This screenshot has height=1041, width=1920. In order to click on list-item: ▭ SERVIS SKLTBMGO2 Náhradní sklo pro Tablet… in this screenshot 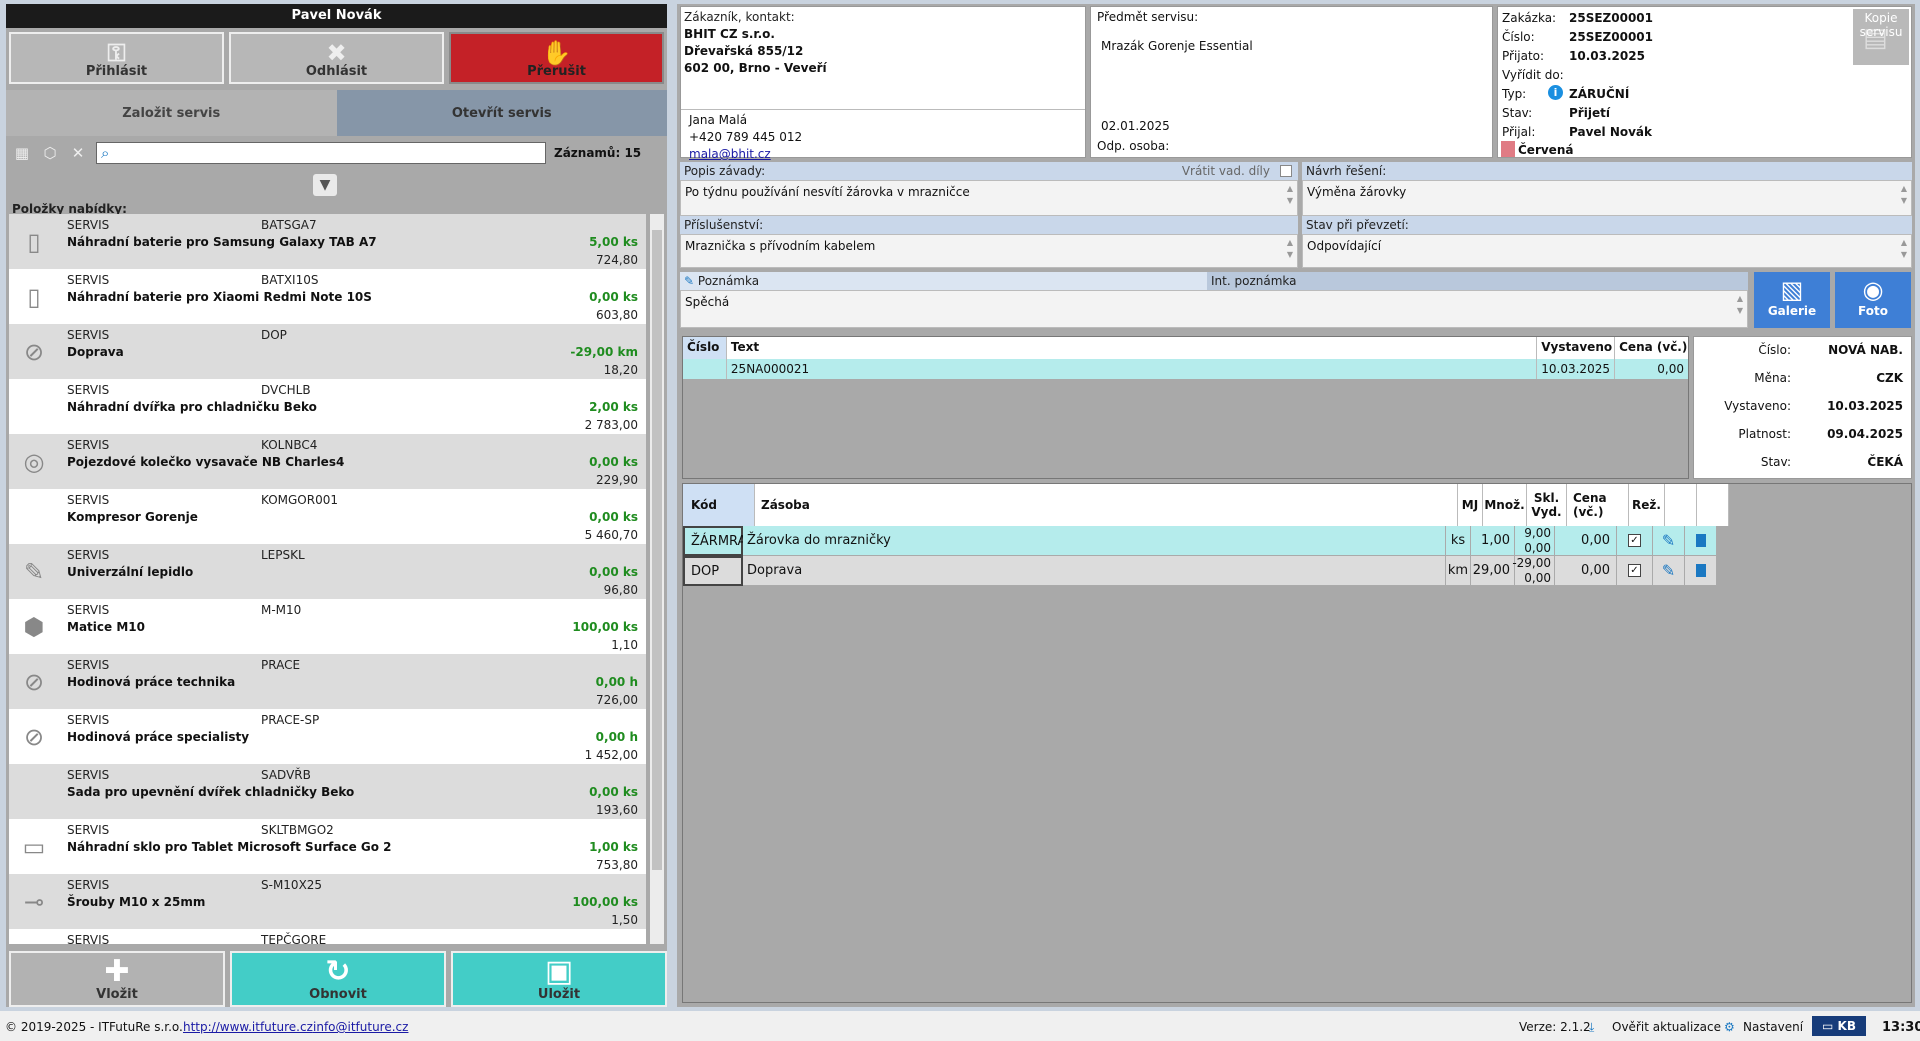, I will do `click(327, 846)`.